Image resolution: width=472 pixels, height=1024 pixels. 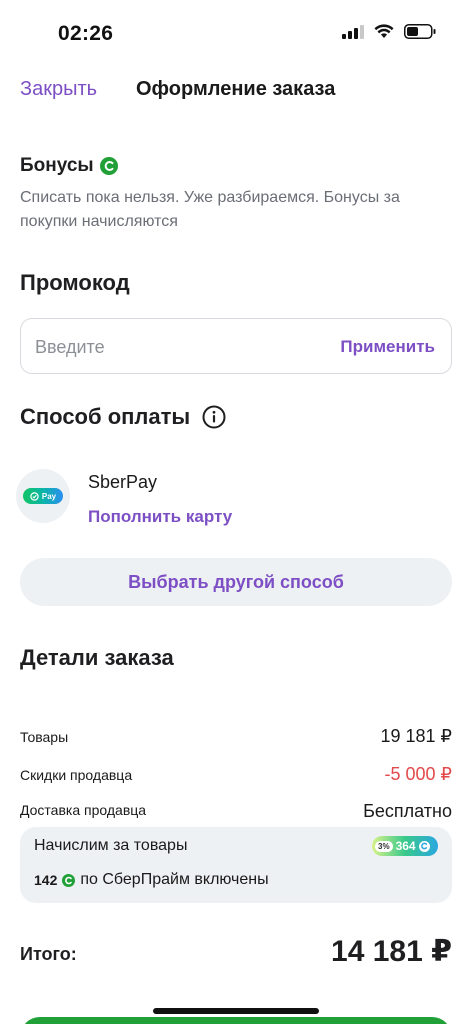 What do you see at coordinates (214, 417) in the screenshot?
I see `info-icon` at bounding box center [214, 417].